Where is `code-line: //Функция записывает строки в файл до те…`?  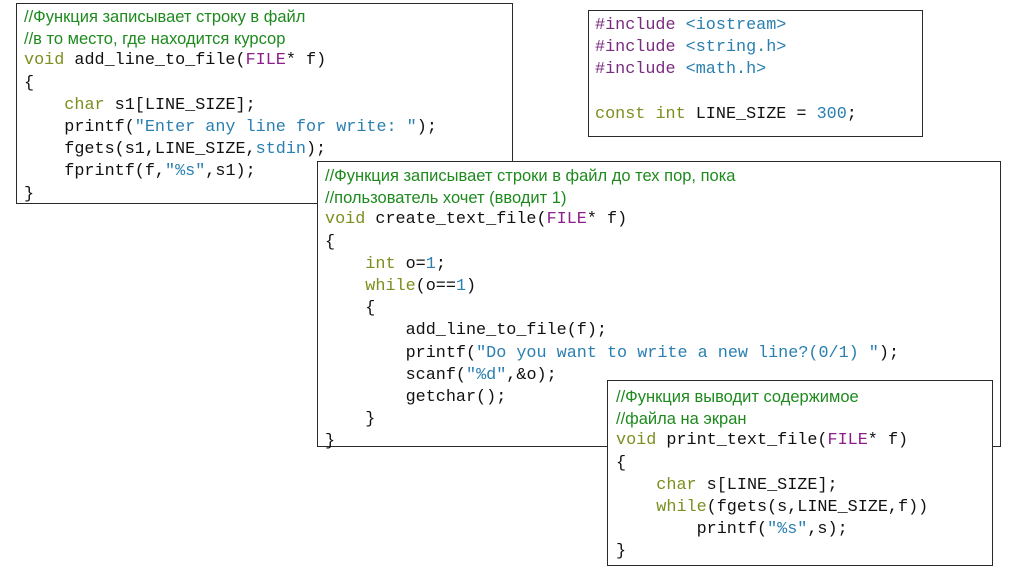 code-line: //Функция записывает строки в файл до те… is located at coordinates (662, 176).